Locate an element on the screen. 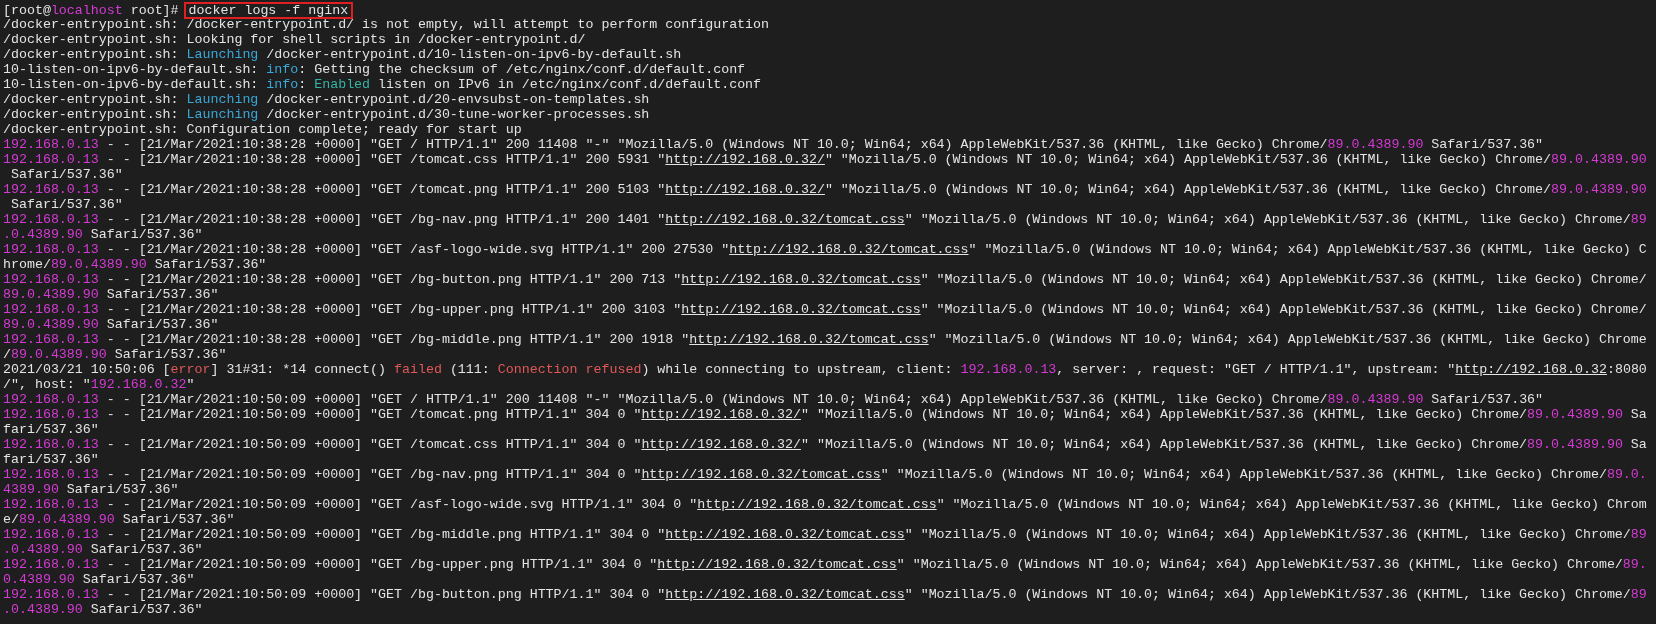 The image size is (1656, 624). log-line: 192.168.0.13 - - [21/Mar/2021:10:38:28 +0000] "GET /asf-logo-wide.svg HTTP/1.1" 200 27530 "http://192.168.0.32/tomcat.css" "Mozilla/5.0 (Windows NT 10.0; Win64; x64) AppleWebKit/537.36 (KHTML, like Gecko) C is located at coordinates (825, 249).